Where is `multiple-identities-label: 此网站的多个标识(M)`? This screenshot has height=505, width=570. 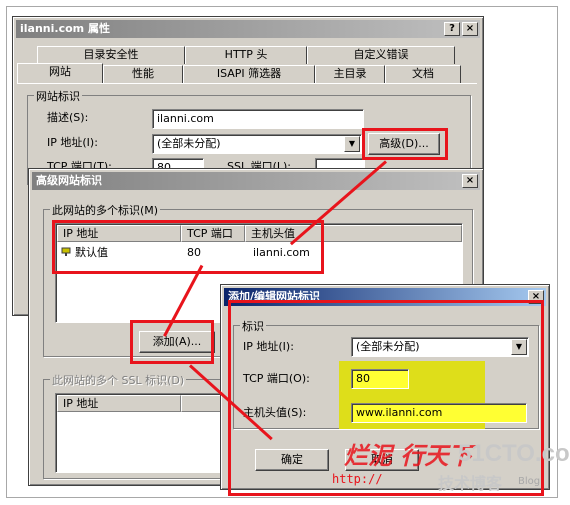
multiple-identities-label: 此网站的多个标识(M) is located at coordinates (105, 210).